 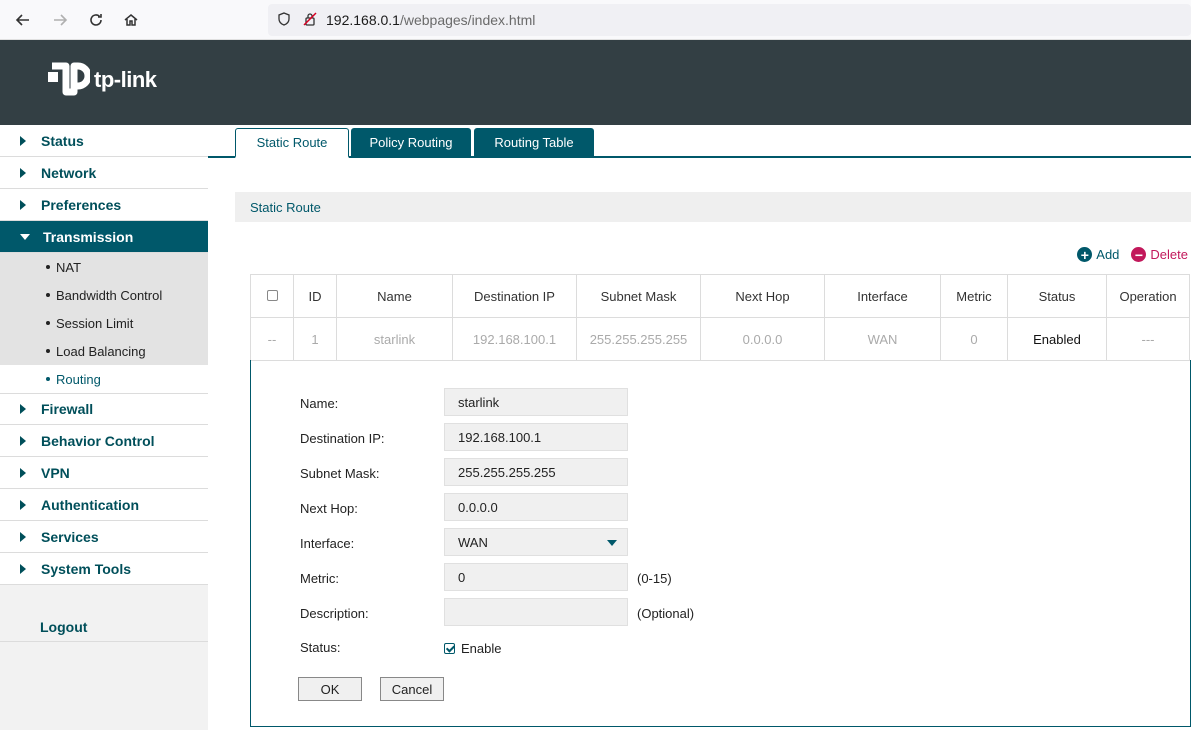 What do you see at coordinates (536, 542) in the screenshot?
I see `interface-select: WAN` at bounding box center [536, 542].